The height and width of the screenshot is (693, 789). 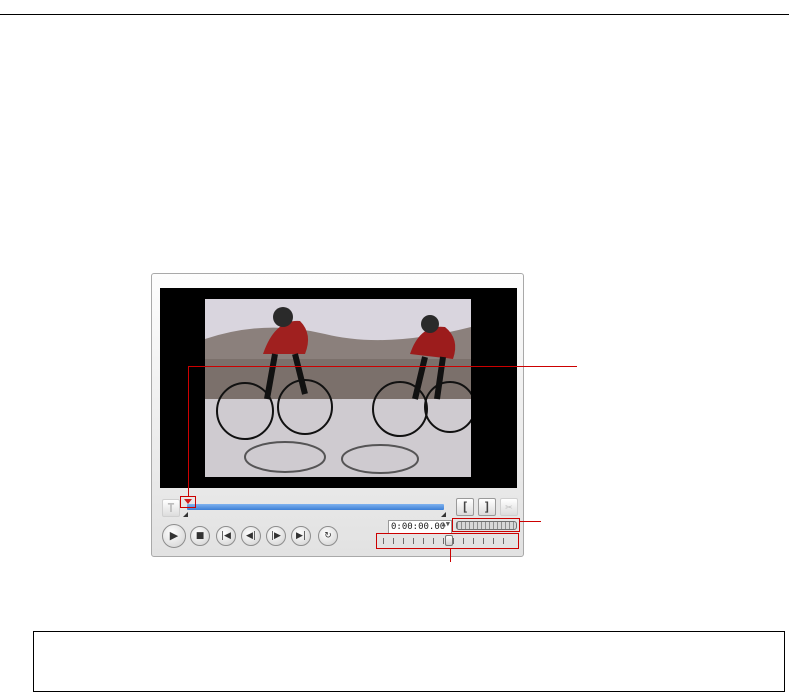 What do you see at coordinates (315, 507) in the screenshot?
I see `scrub-bar` at bounding box center [315, 507].